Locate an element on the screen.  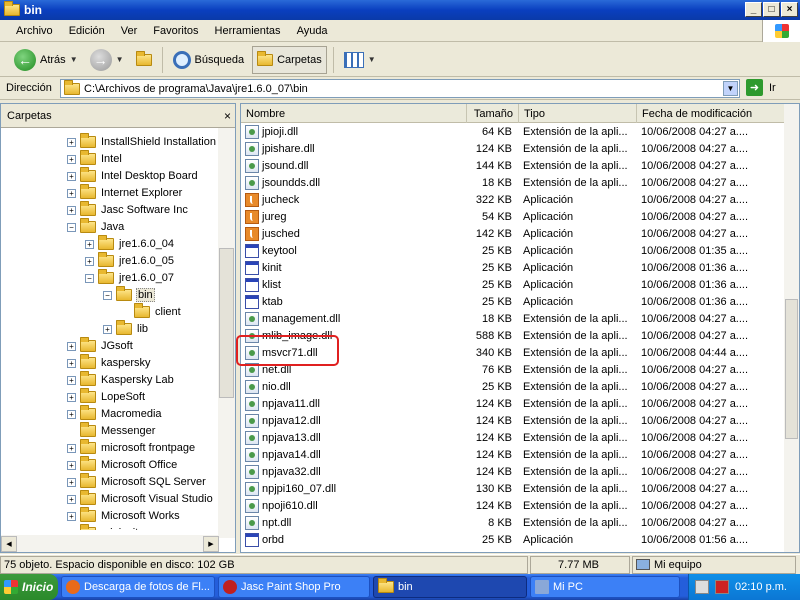
tree-item: − bin is located at coordinates (129, 294).